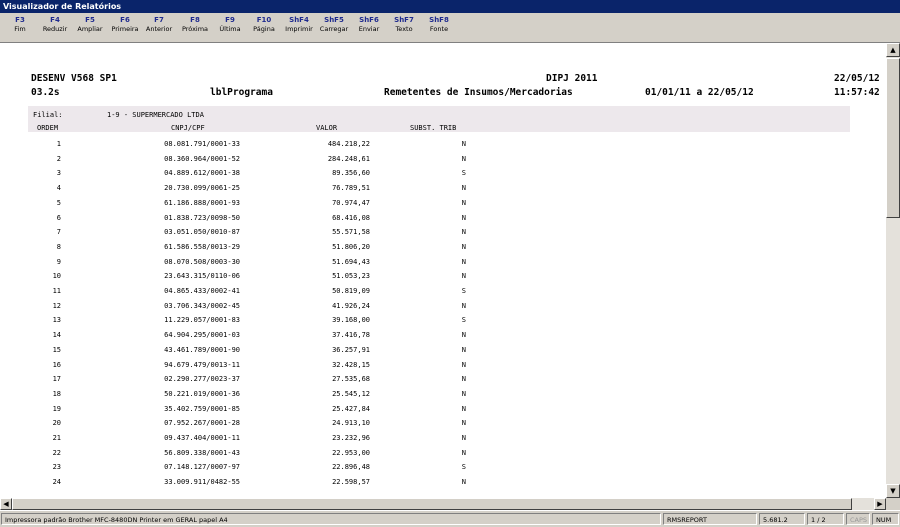 The image size is (900, 527). Describe the element at coordinates (443, 485) in the screenshot. I see `table-row: 24 33.009.911/0482-55 22.598,57 N` at that location.